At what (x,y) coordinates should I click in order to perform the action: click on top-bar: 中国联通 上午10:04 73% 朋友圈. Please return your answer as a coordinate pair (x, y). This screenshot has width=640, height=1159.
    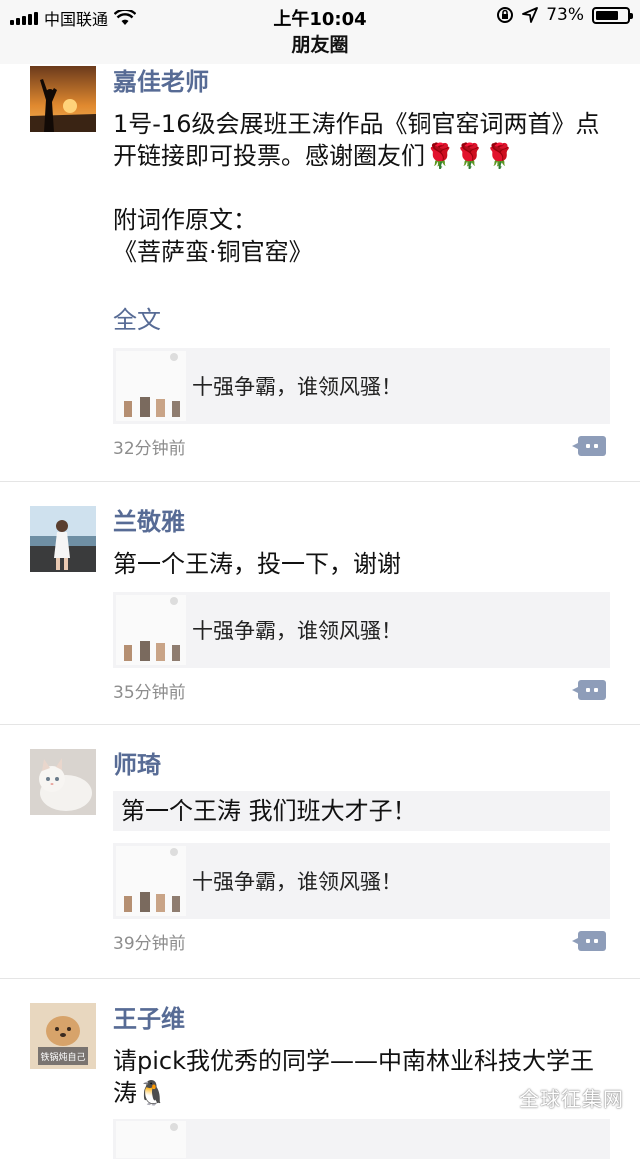
    Looking at the image, I should click on (320, 32).